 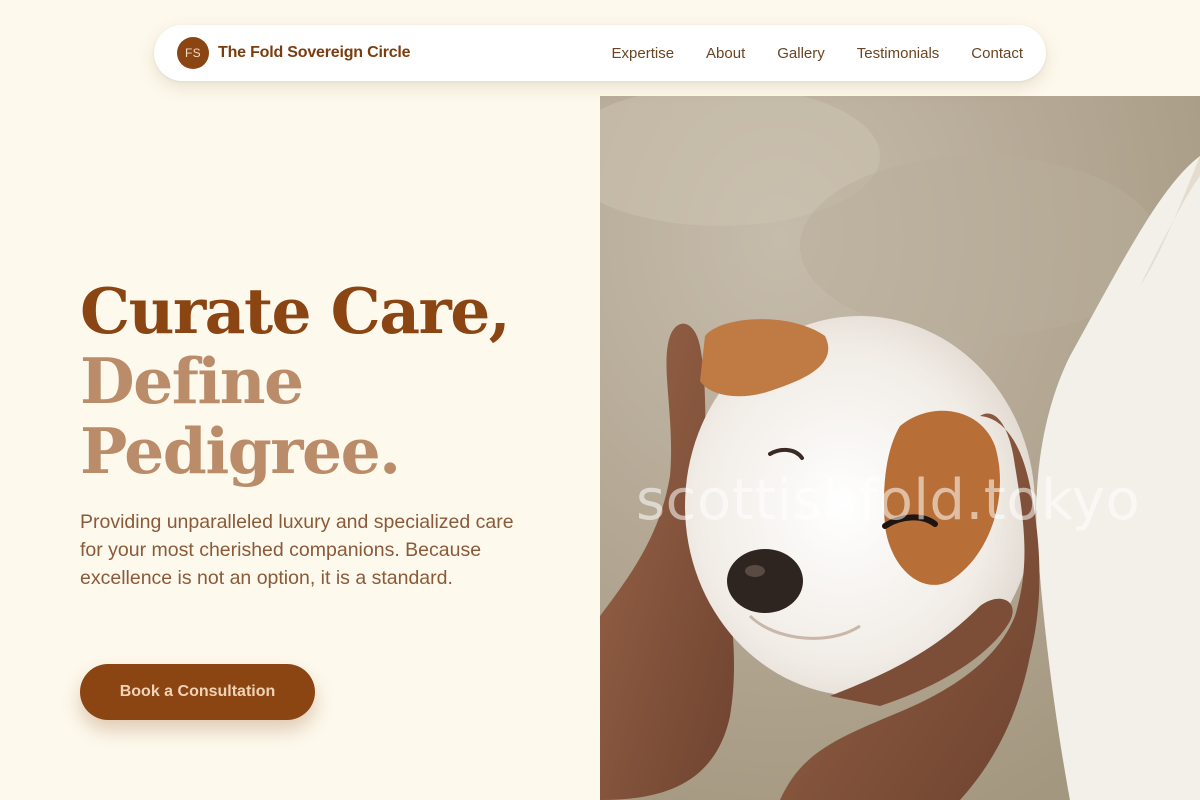 I want to click on brand-name: The Fold Sovereign Circle, so click(x=314, y=53).